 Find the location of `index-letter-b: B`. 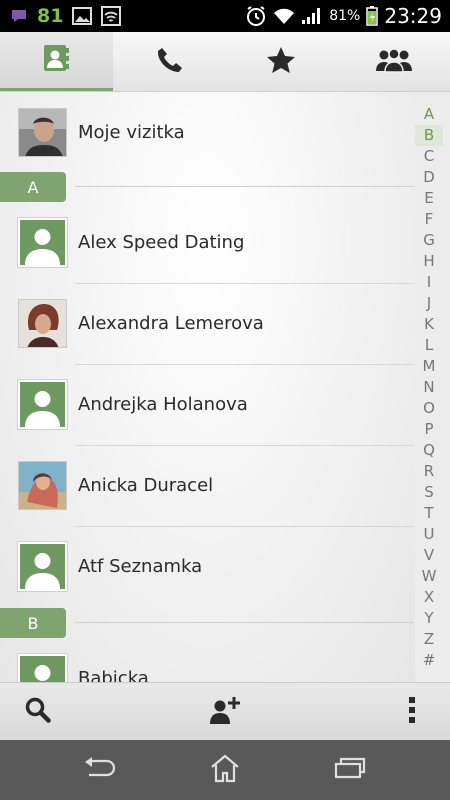

index-letter-b: B is located at coordinates (429, 135).